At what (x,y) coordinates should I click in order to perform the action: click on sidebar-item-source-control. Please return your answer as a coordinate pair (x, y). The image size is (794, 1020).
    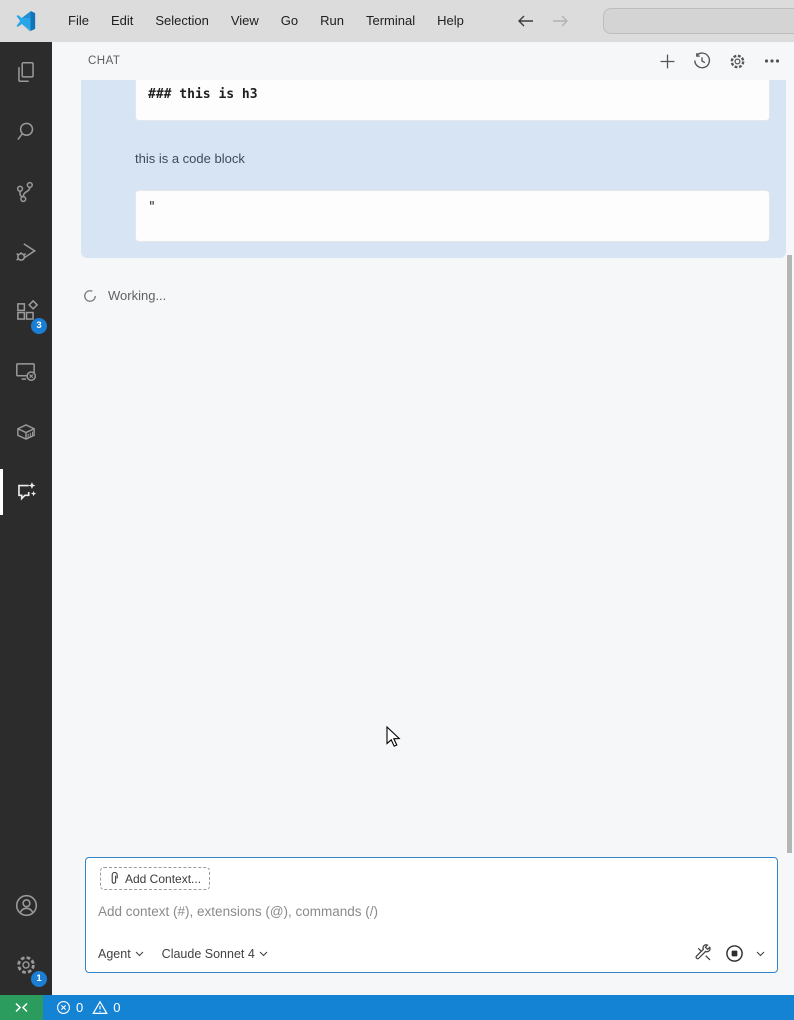
    Looking at the image, I should click on (26, 192).